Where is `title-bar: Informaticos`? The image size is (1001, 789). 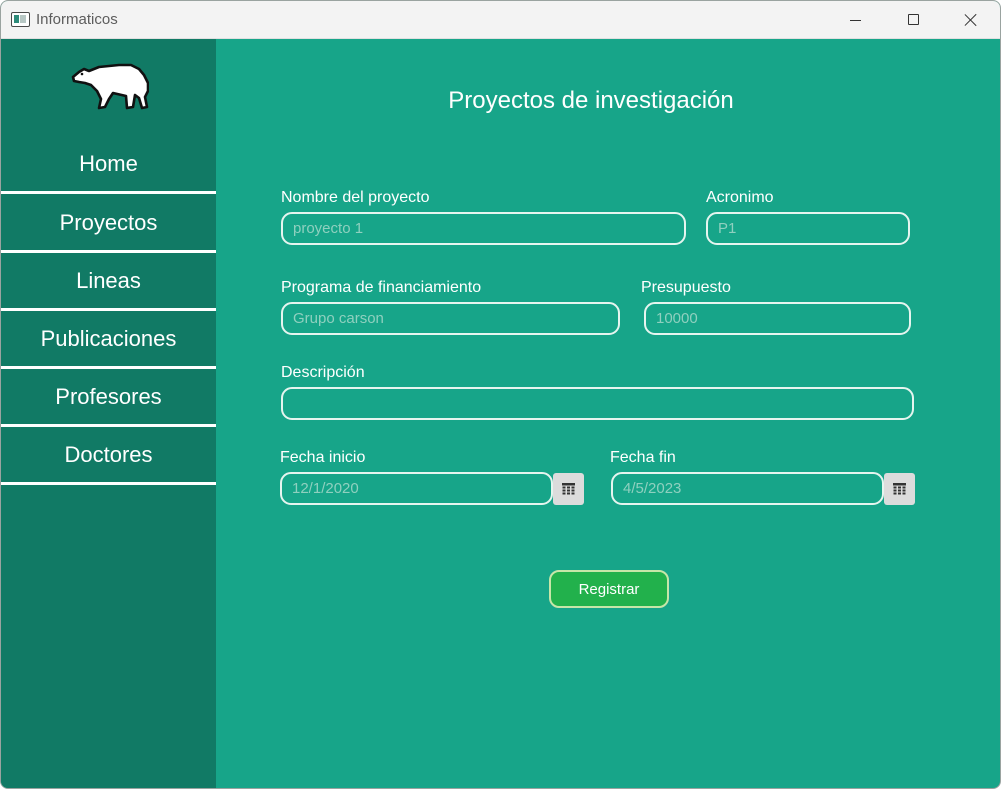
title-bar: Informaticos is located at coordinates (500, 20).